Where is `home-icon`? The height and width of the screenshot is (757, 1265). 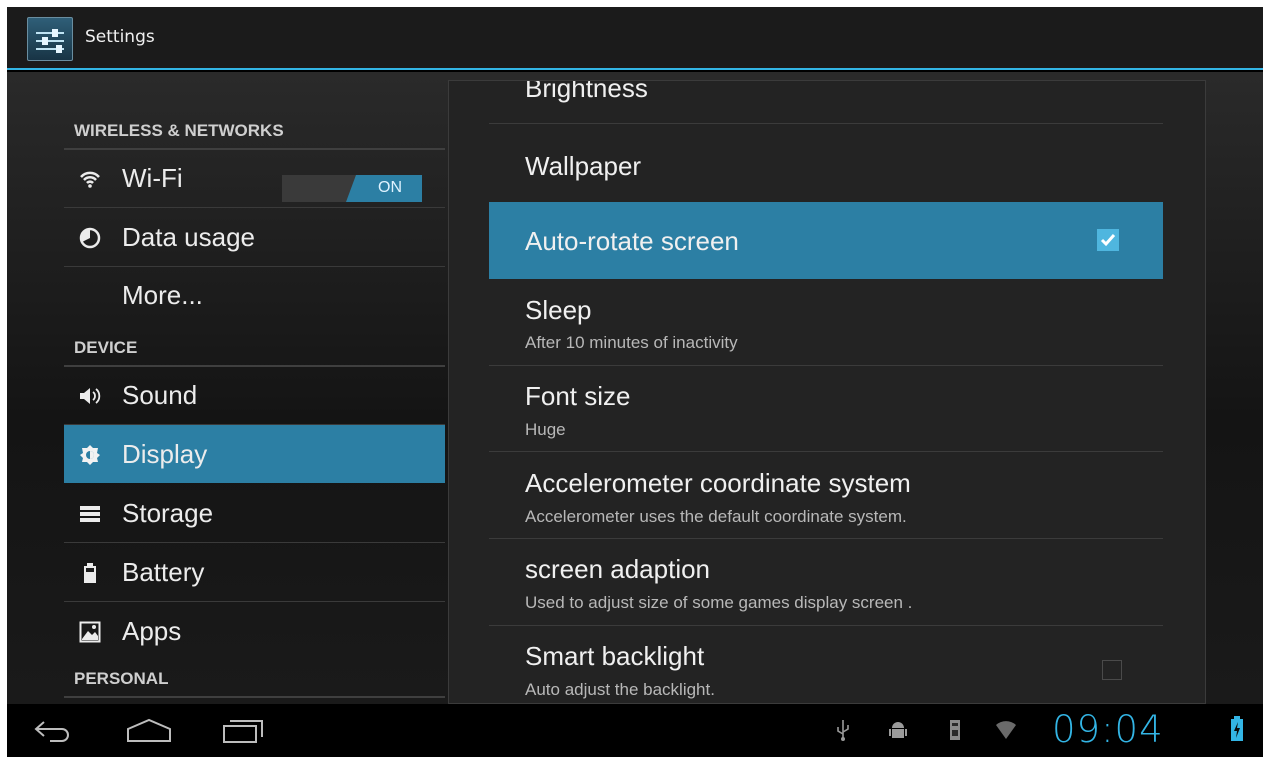 home-icon is located at coordinates (149, 731).